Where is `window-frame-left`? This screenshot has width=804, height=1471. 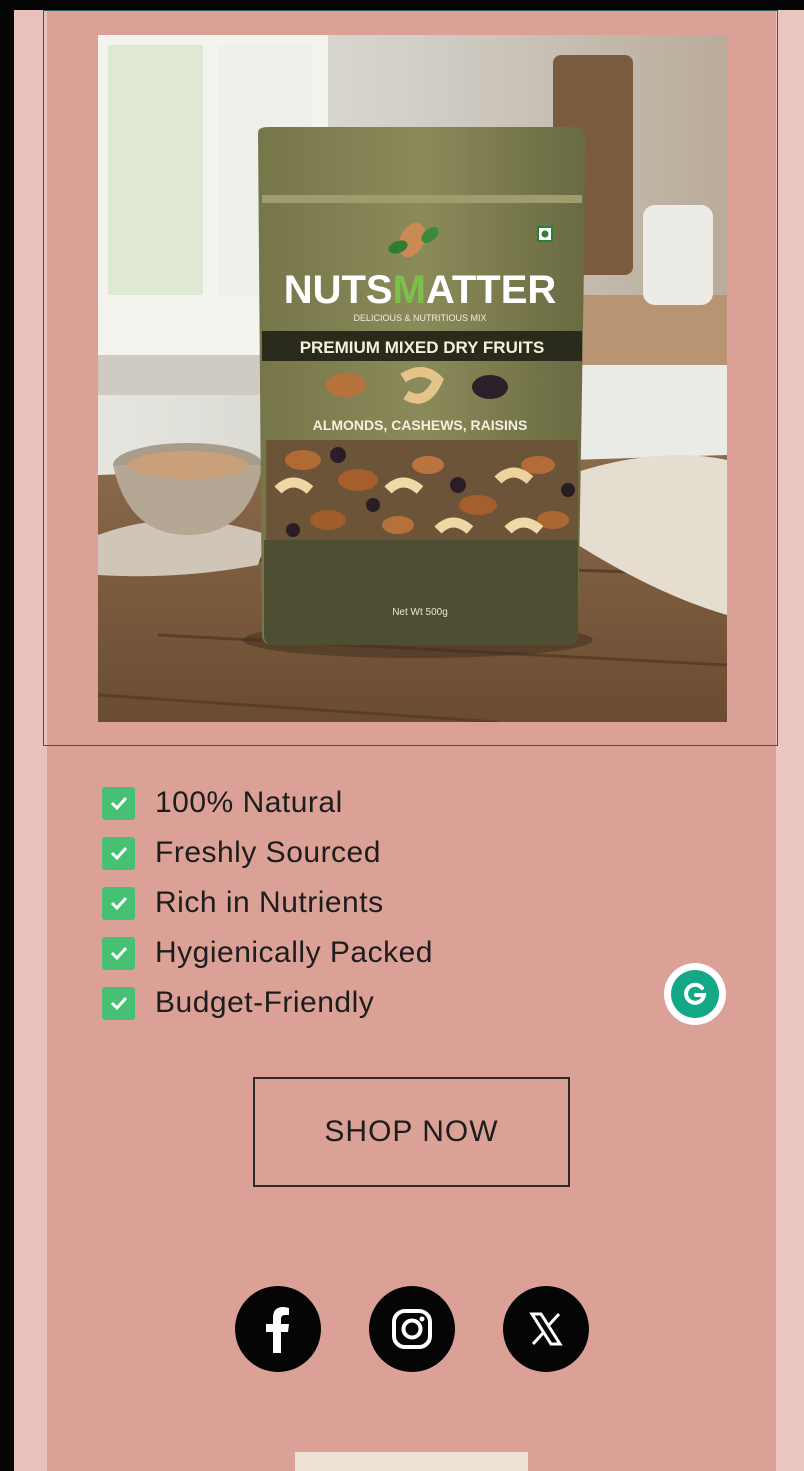 window-frame-left is located at coordinates (7, 735).